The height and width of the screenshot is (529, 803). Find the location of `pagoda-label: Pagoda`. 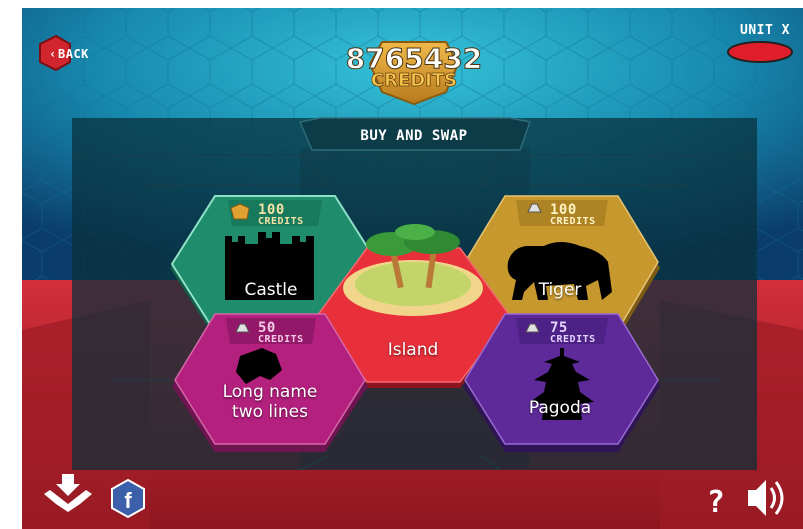

pagoda-label: Pagoda is located at coordinates (560, 408).